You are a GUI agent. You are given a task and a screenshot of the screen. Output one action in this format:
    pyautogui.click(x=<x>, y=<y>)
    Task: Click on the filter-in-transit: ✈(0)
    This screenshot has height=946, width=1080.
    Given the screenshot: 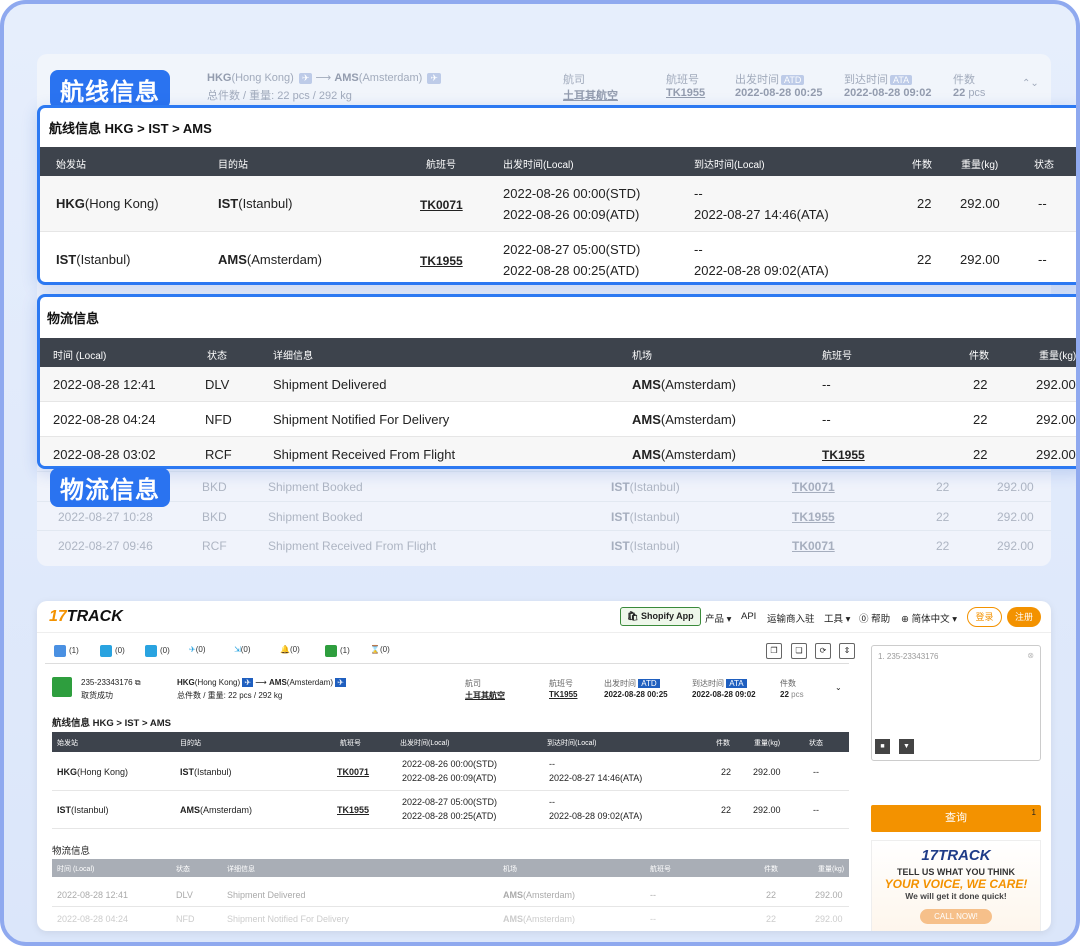 What is the action you would take?
    pyautogui.click(x=197, y=649)
    